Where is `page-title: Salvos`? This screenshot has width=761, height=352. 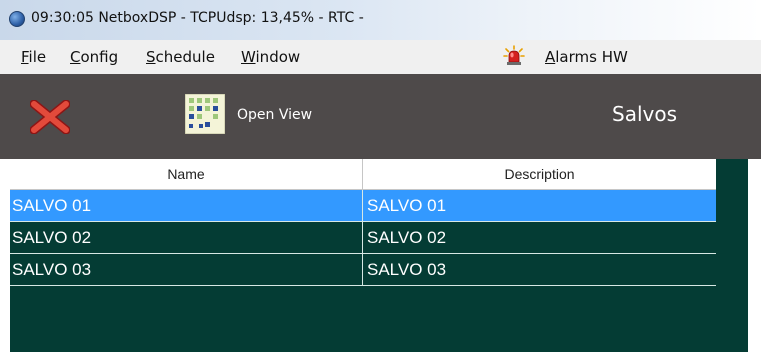 page-title: Salvos is located at coordinates (644, 114).